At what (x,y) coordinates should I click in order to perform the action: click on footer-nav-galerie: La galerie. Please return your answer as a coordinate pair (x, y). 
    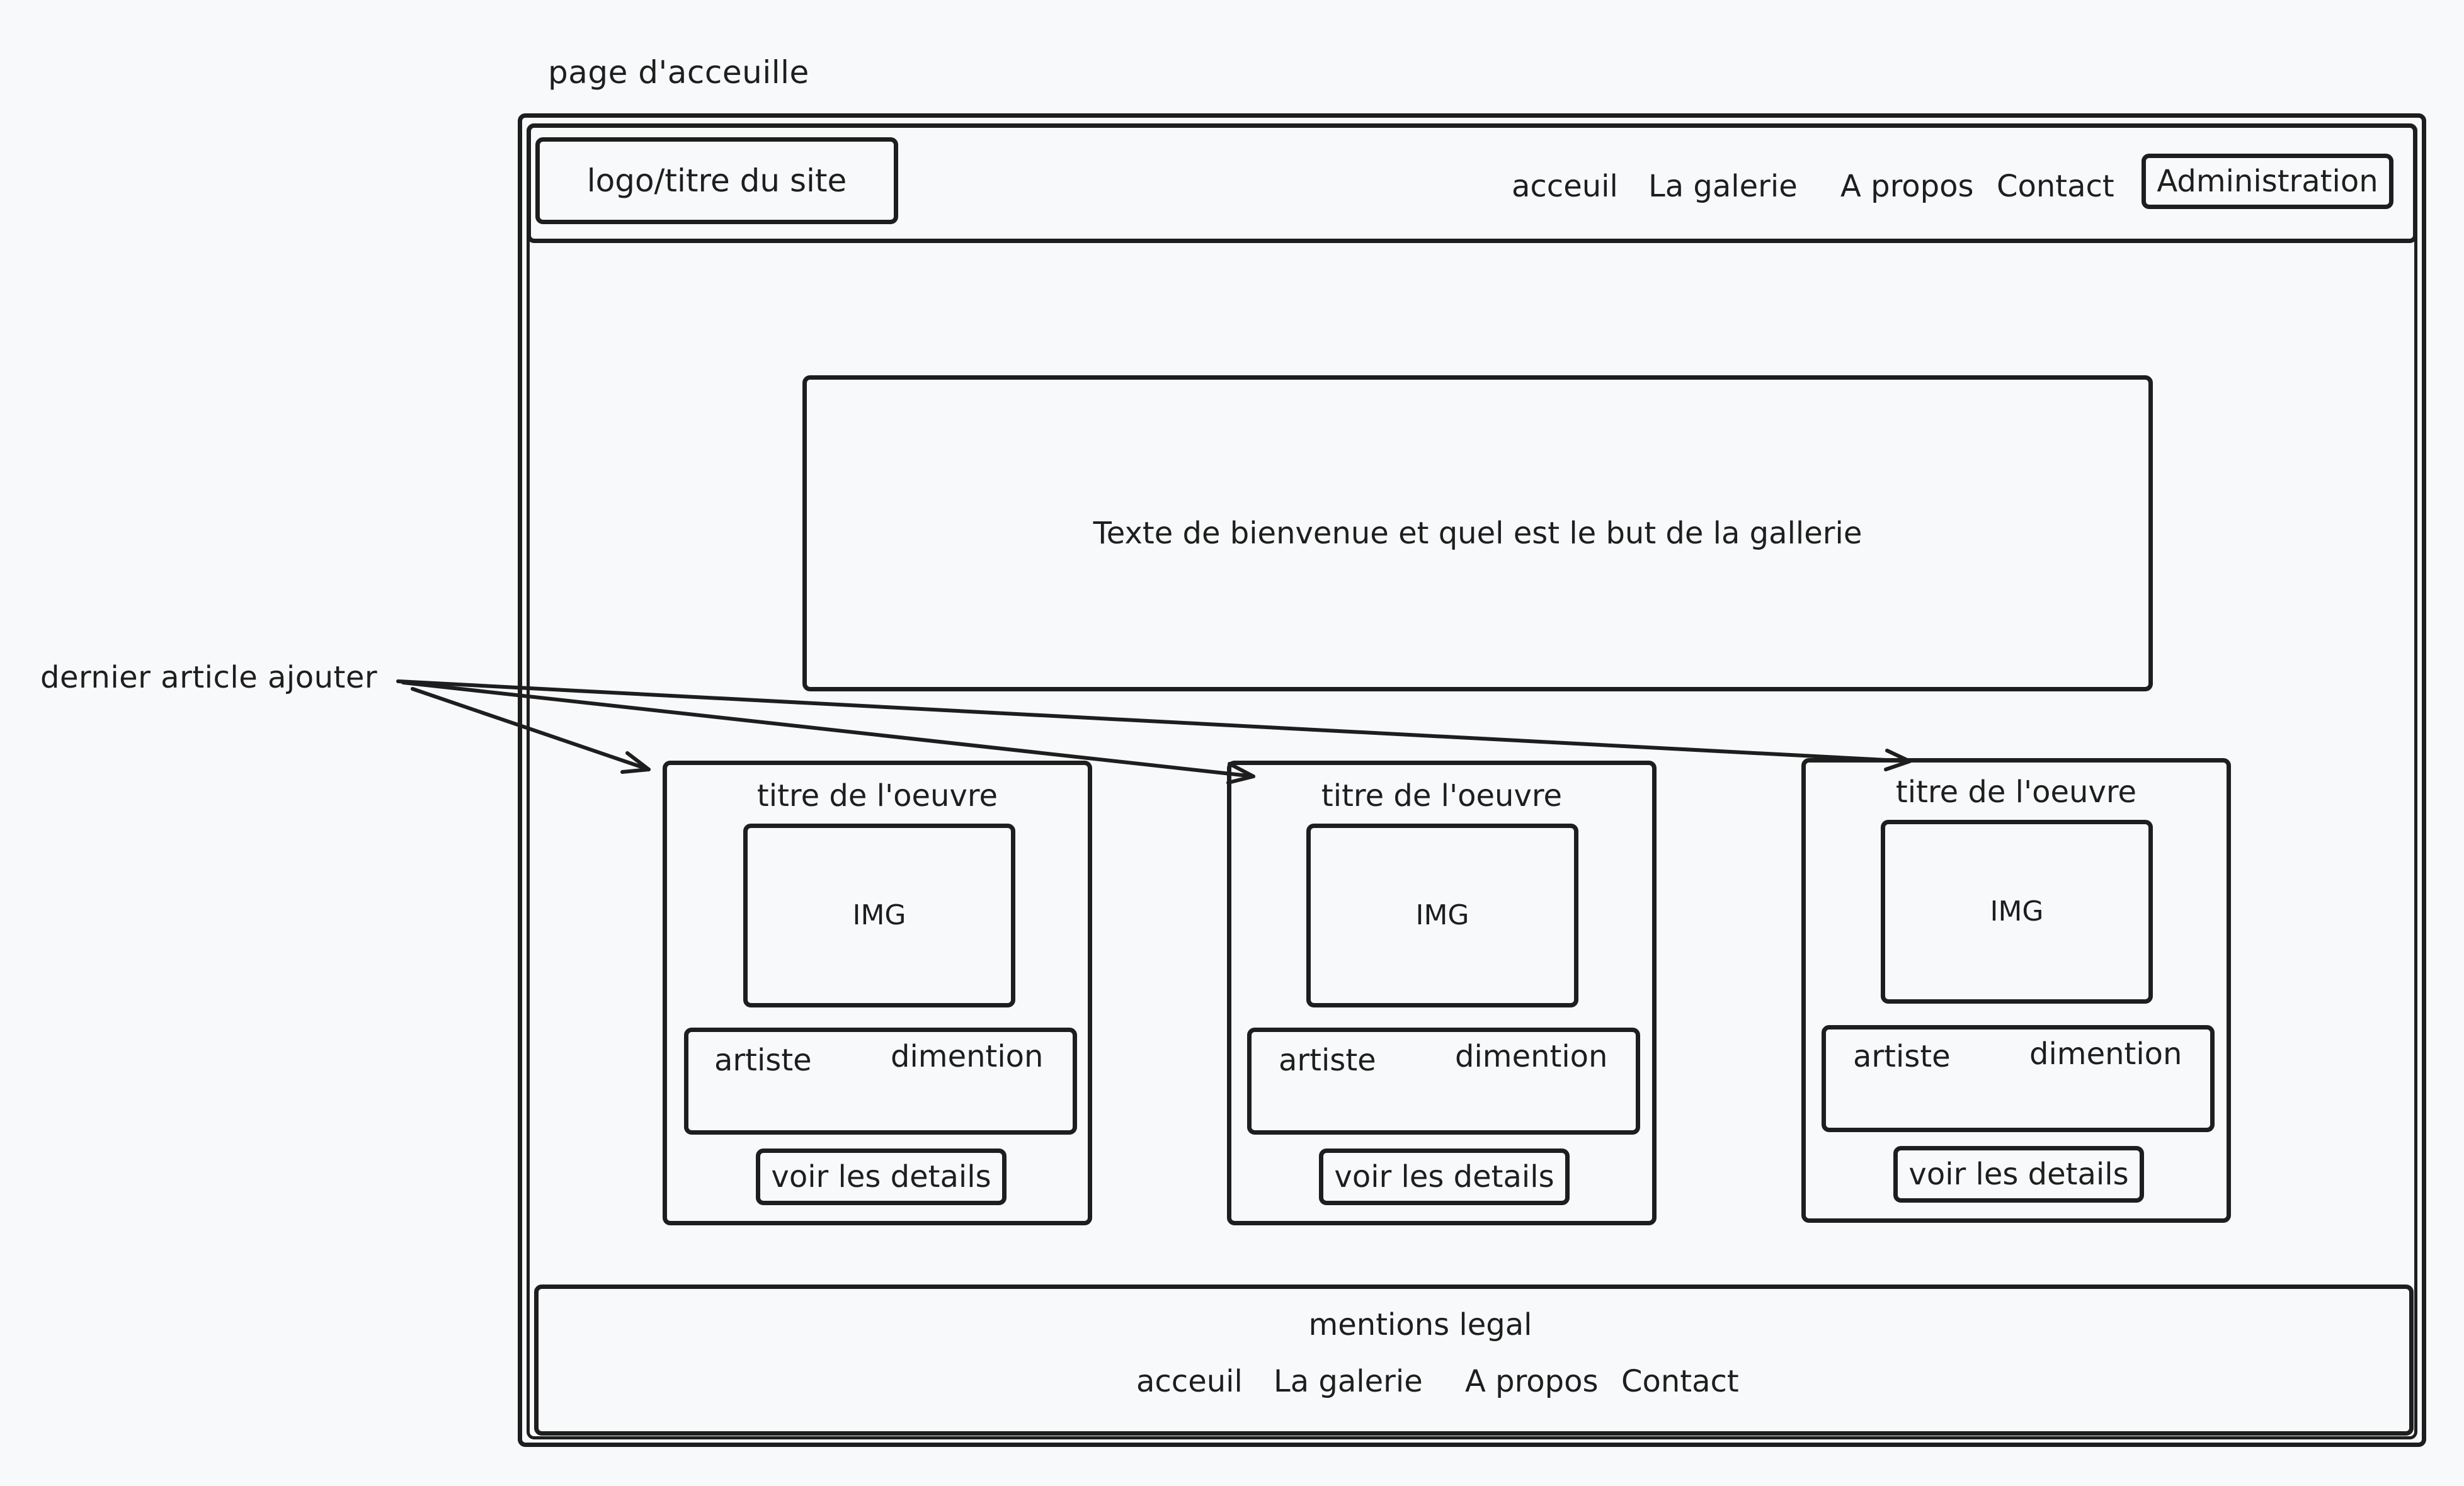
    Looking at the image, I should click on (1348, 1381).